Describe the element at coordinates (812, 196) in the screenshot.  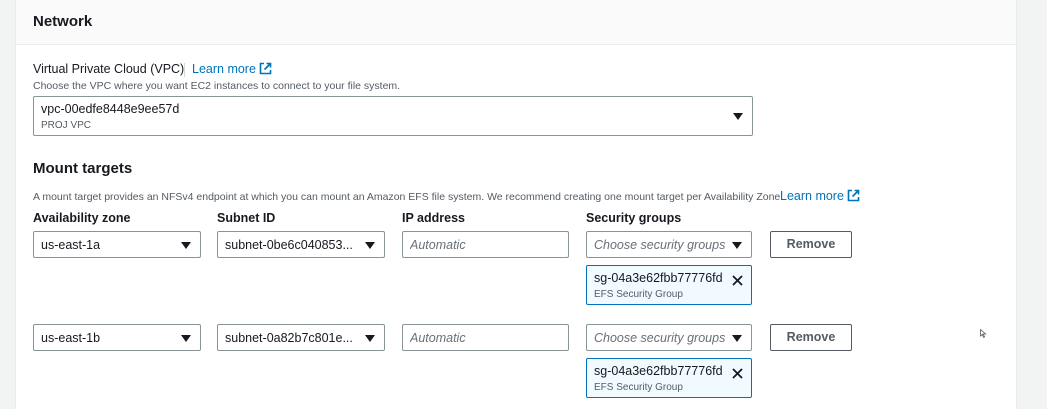
I see `mount-targets-learn-more-label: Learn more` at that location.